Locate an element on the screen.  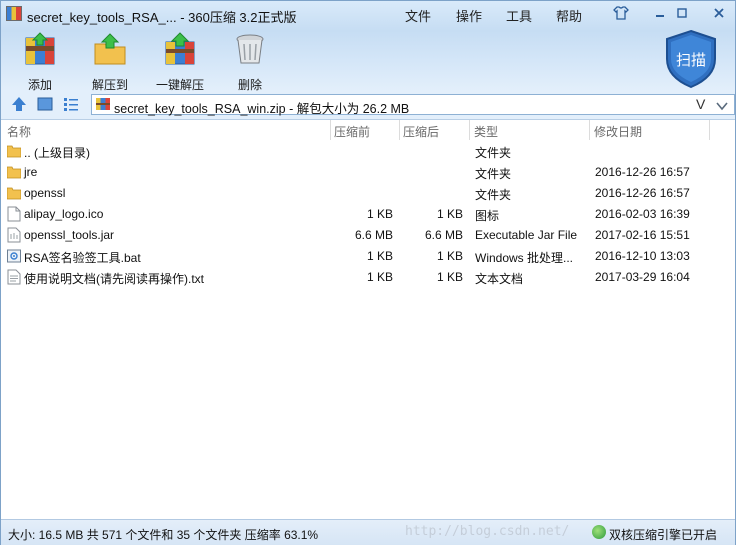
delete-button: 删除 is located at coordinates (250, 62).